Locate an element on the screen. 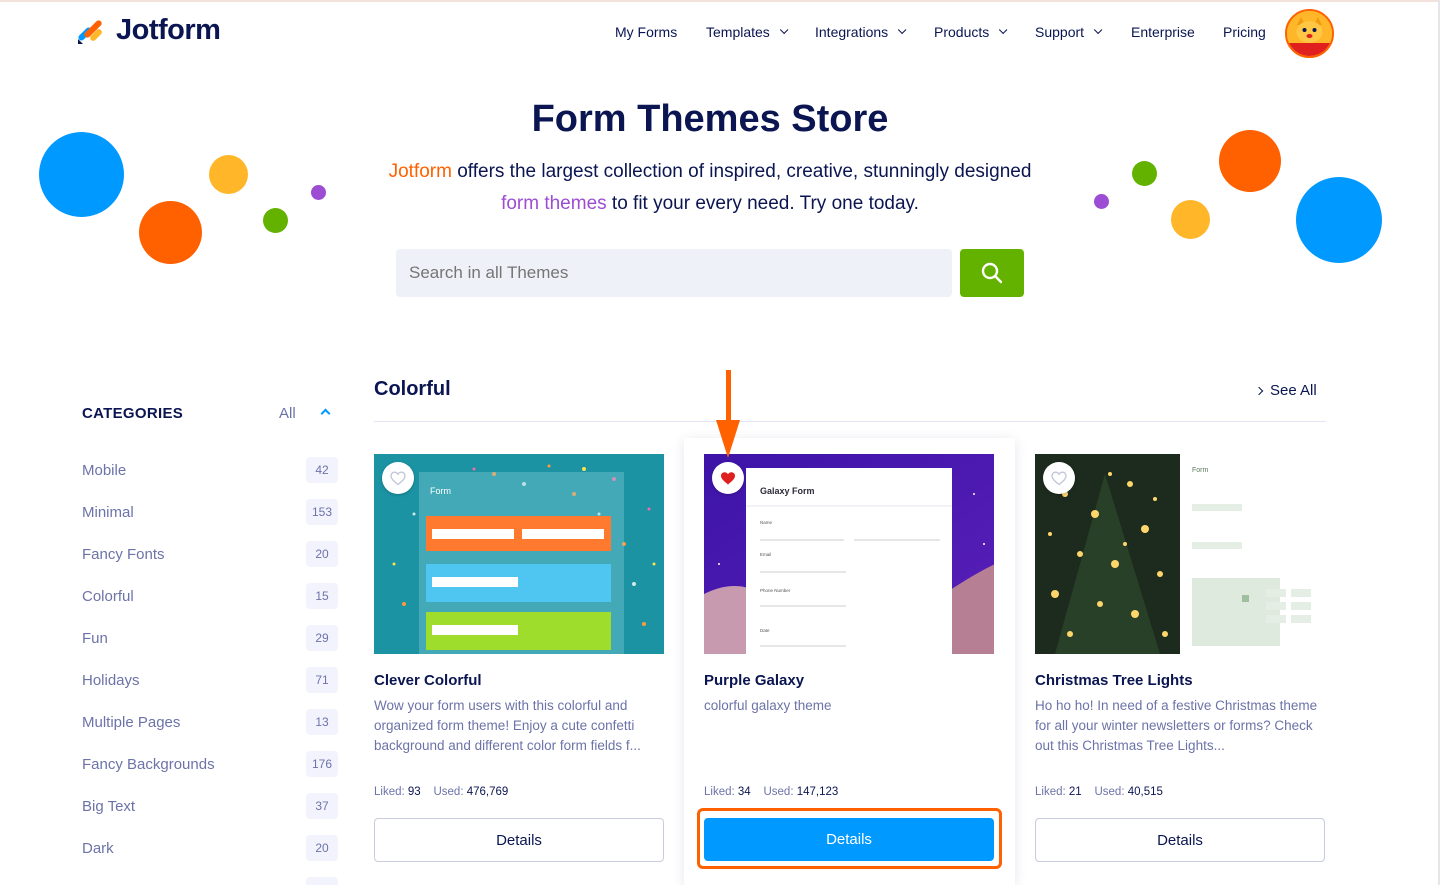 This screenshot has height=885, width=1440. category-fun: Fun 29 is located at coordinates (210, 638).